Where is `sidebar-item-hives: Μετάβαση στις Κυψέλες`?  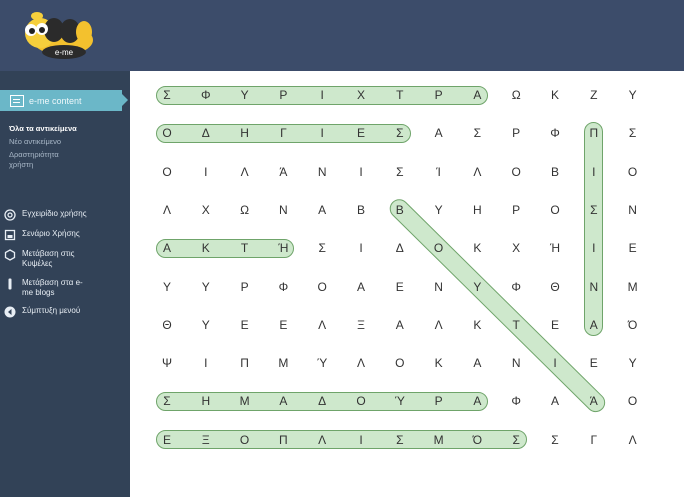
sidebar-item-hives: Μετάβαση στις Κυψέλες is located at coordinates (66, 259).